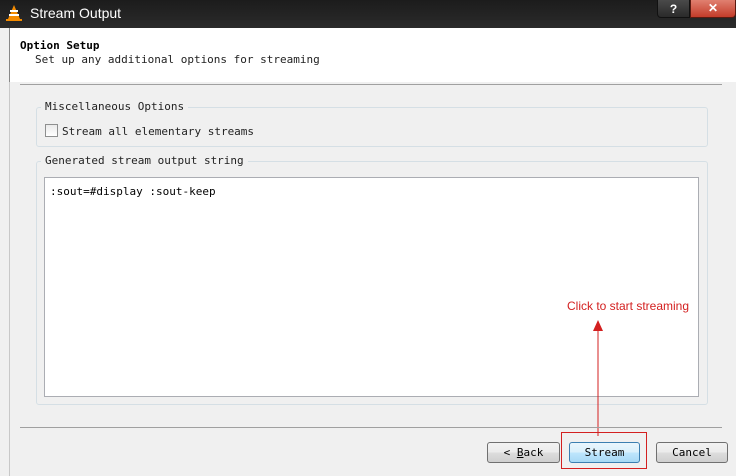  What do you see at coordinates (115, 106) in the screenshot?
I see `misc-options-label: Miscellaneous Options` at bounding box center [115, 106].